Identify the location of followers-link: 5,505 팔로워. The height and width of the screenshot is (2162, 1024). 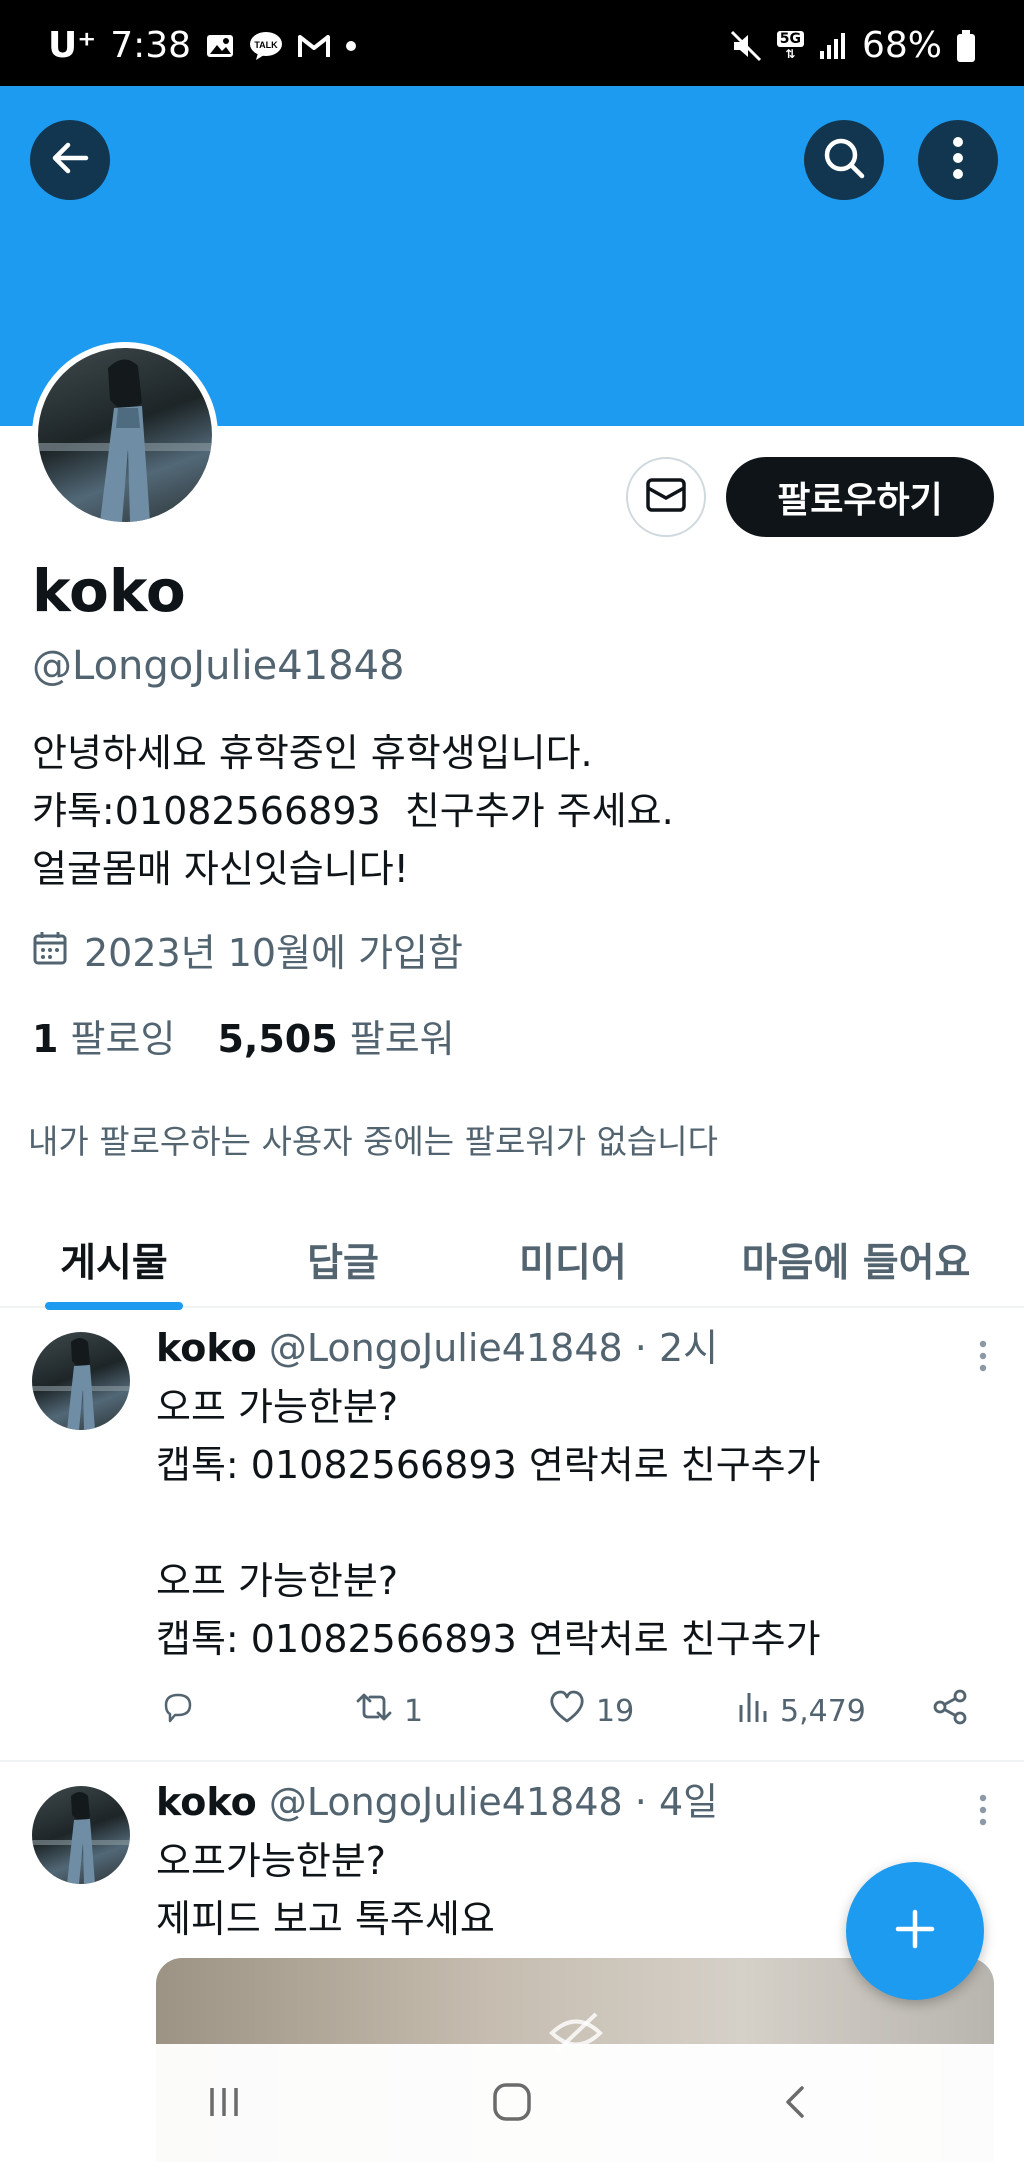
(335, 1039).